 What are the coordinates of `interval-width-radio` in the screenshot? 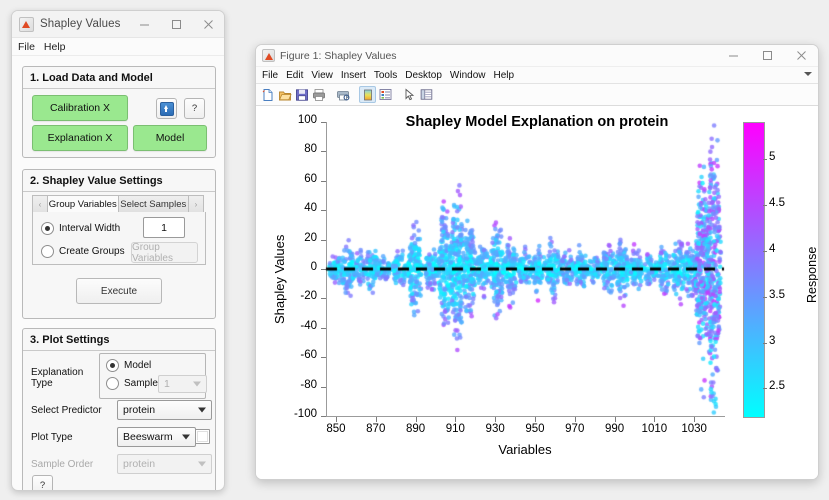 It's located at (47, 228).